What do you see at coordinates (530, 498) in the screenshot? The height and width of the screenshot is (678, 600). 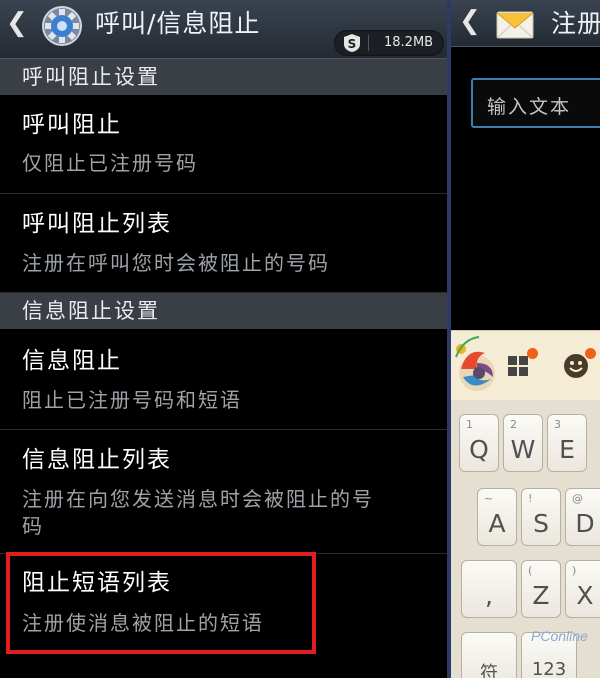 I see `key-sup: !` at bounding box center [530, 498].